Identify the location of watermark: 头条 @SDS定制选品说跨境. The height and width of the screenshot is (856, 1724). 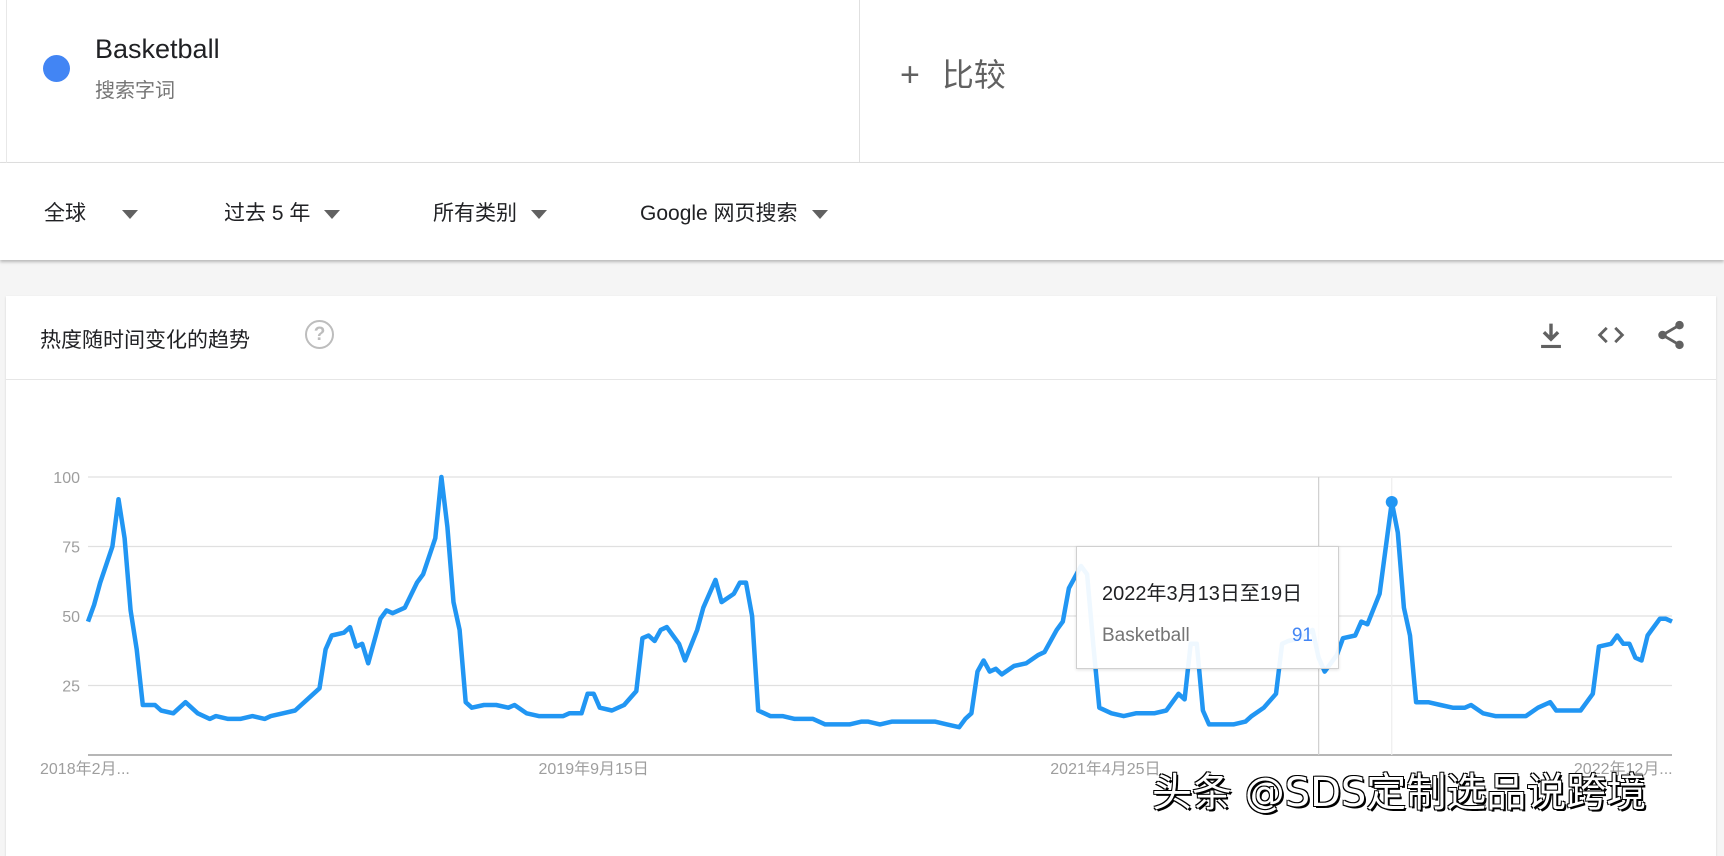
(1399, 793).